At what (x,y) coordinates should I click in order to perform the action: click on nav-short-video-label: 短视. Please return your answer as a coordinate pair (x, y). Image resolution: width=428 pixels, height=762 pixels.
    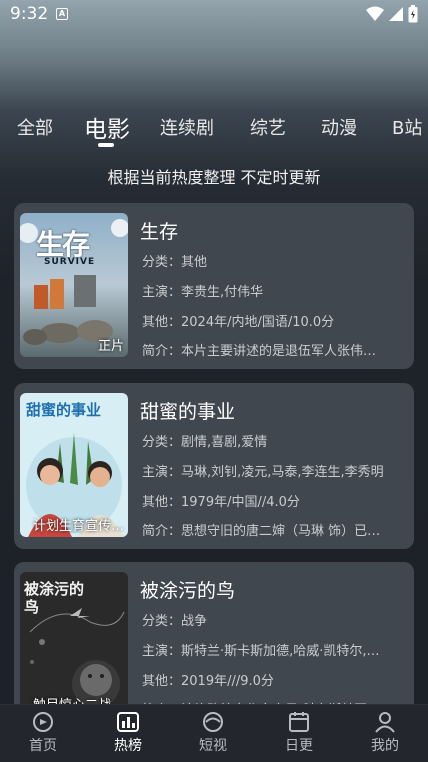
    Looking at the image, I should click on (213, 746).